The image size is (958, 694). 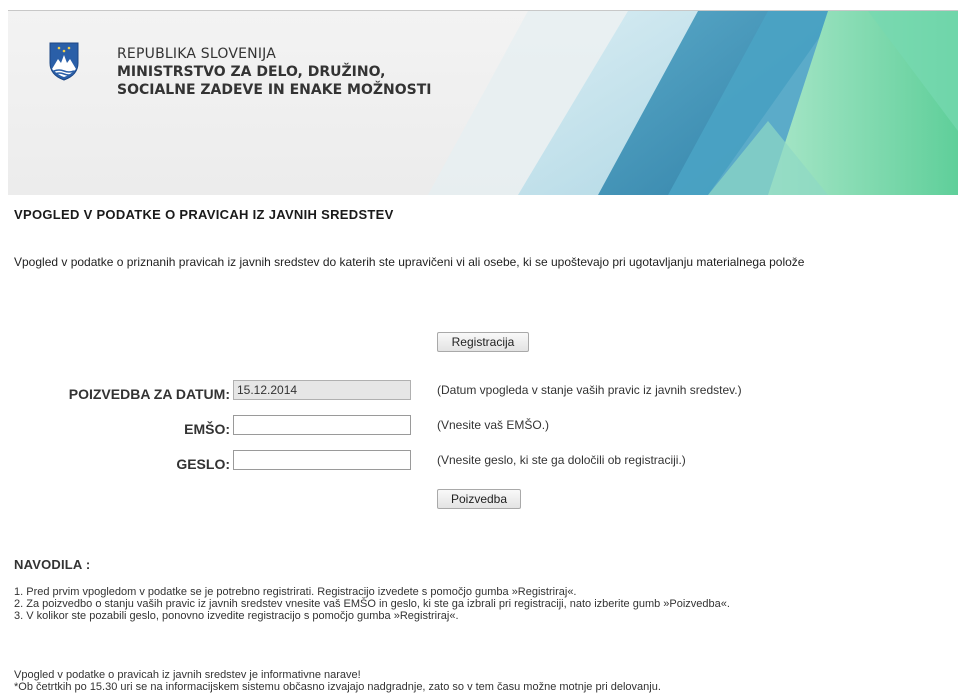 What do you see at coordinates (322, 390) in the screenshot?
I see `date-field` at bounding box center [322, 390].